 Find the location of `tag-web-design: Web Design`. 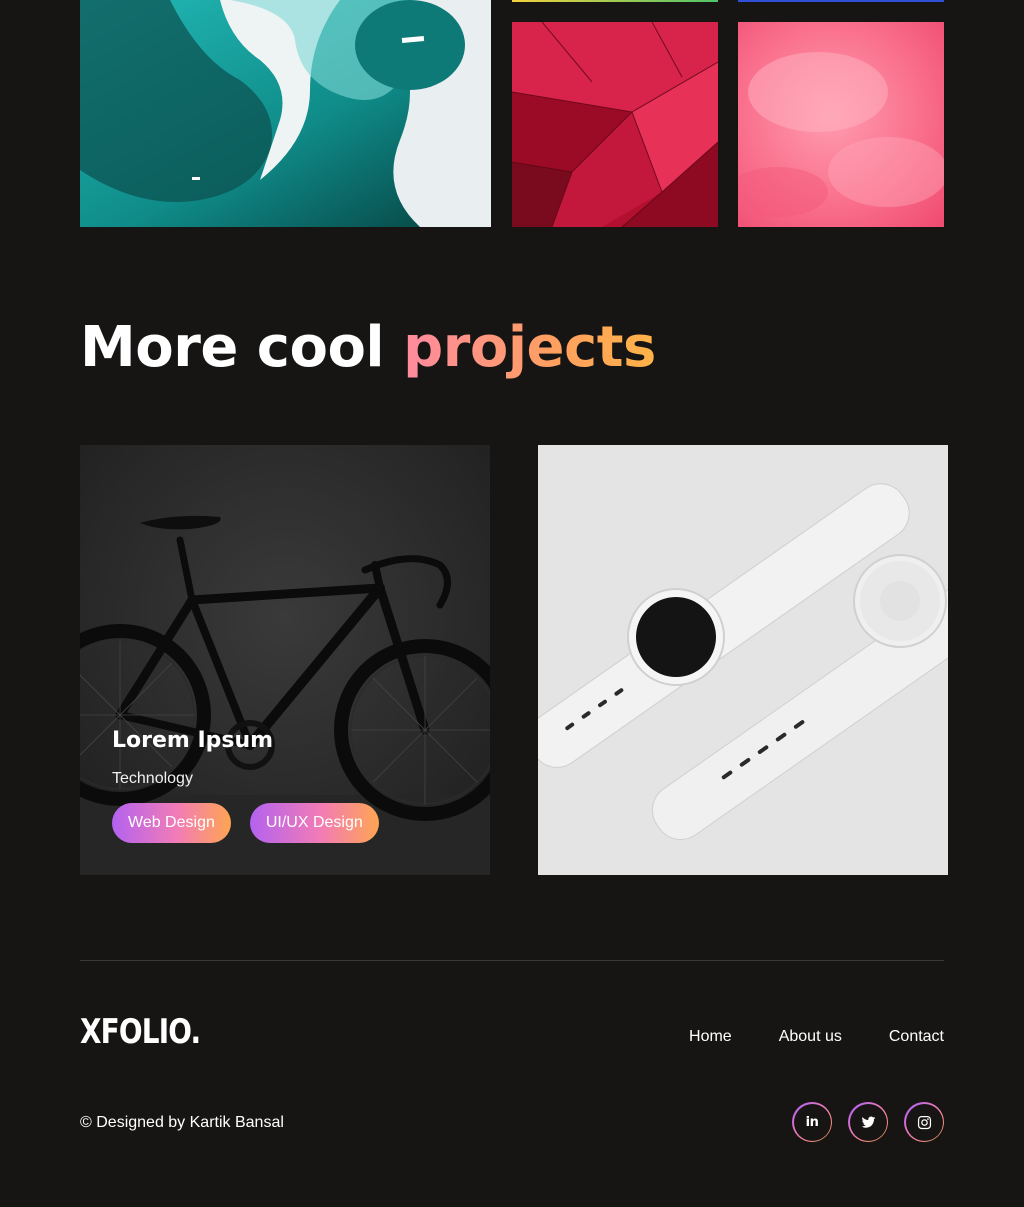

tag-web-design: Web Design is located at coordinates (171, 823).